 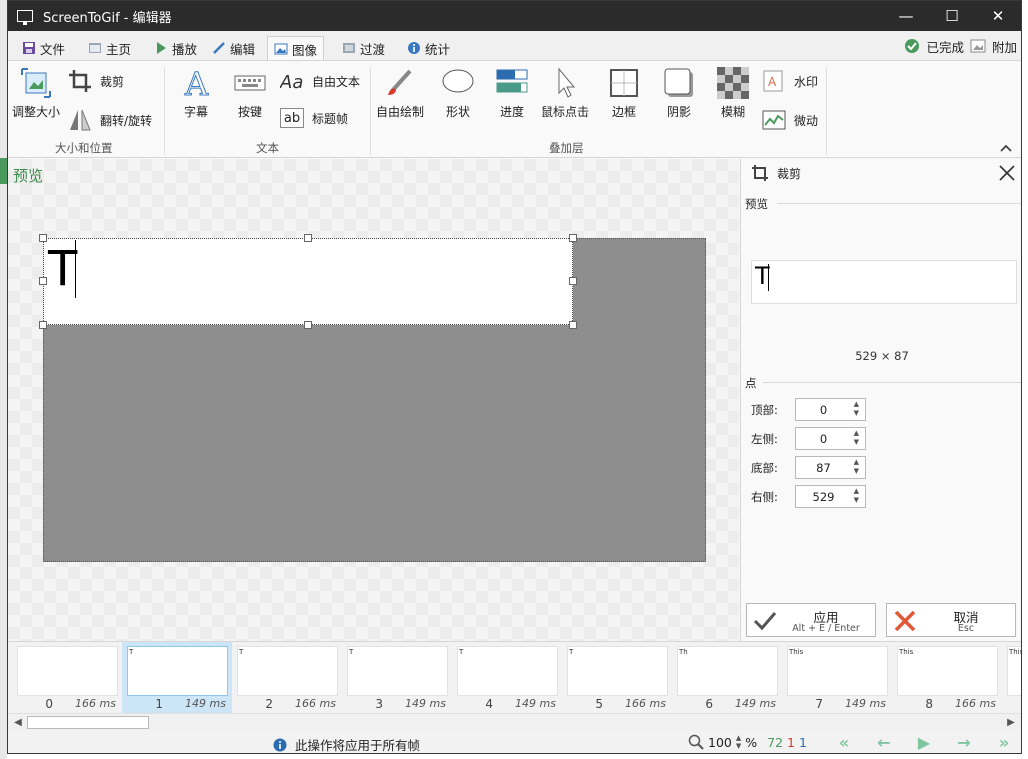 What do you see at coordinates (363, 48) in the screenshot?
I see `tab-transitions: 过渡` at bounding box center [363, 48].